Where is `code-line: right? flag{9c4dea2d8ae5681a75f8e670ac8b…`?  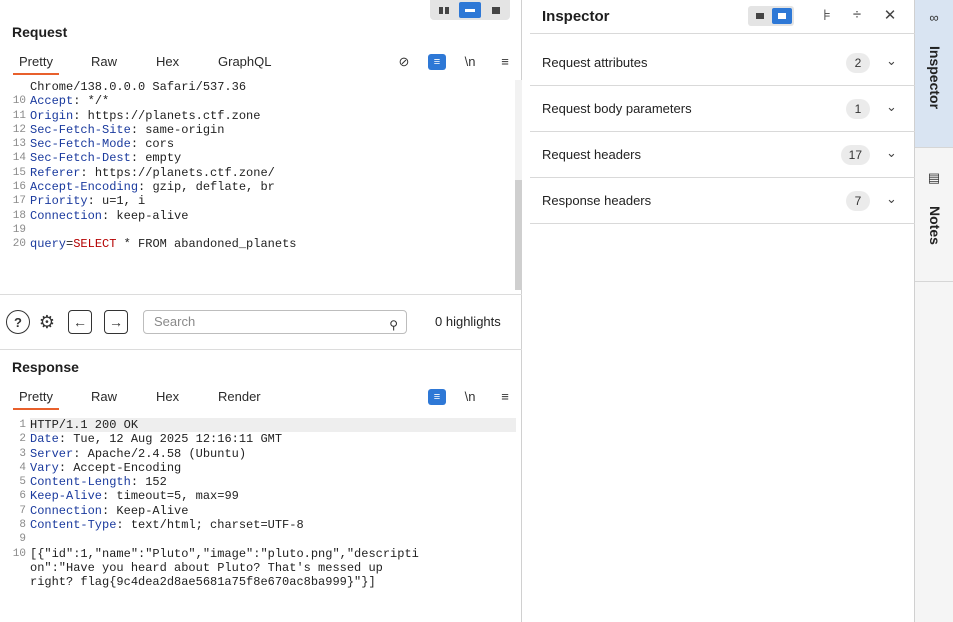 code-line: right? flag{9c4dea2d8ae5681a75f8e670ac8b… is located at coordinates (258, 582).